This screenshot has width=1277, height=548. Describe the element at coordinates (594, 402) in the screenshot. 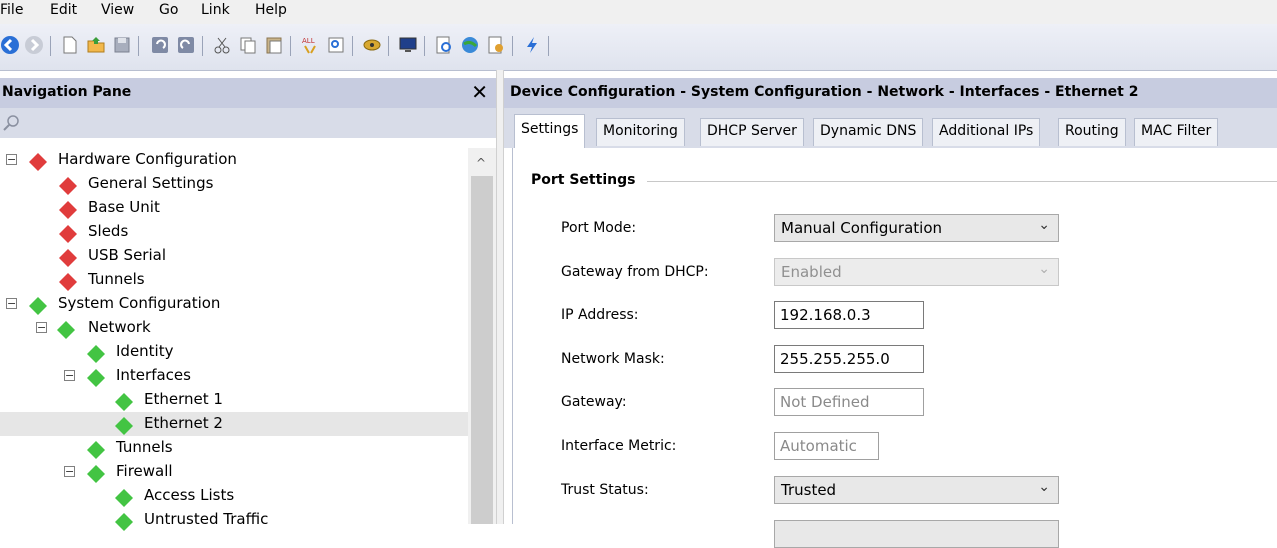

I see `gateway-label: Gateway:` at that location.